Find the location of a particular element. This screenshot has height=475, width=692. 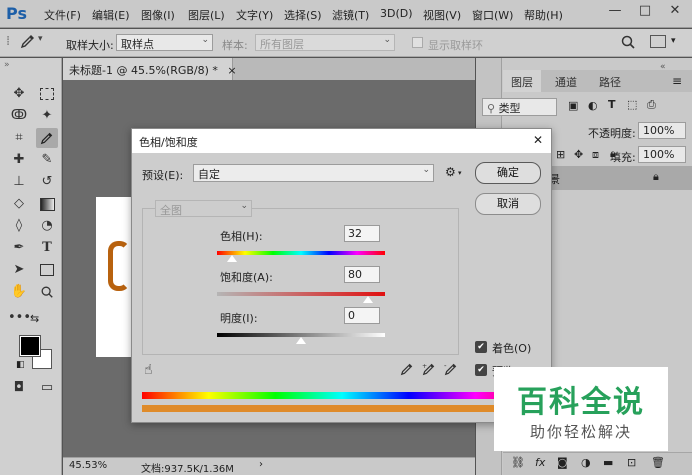

channel-select: 全图 ⌄ is located at coordinates (203, 208).